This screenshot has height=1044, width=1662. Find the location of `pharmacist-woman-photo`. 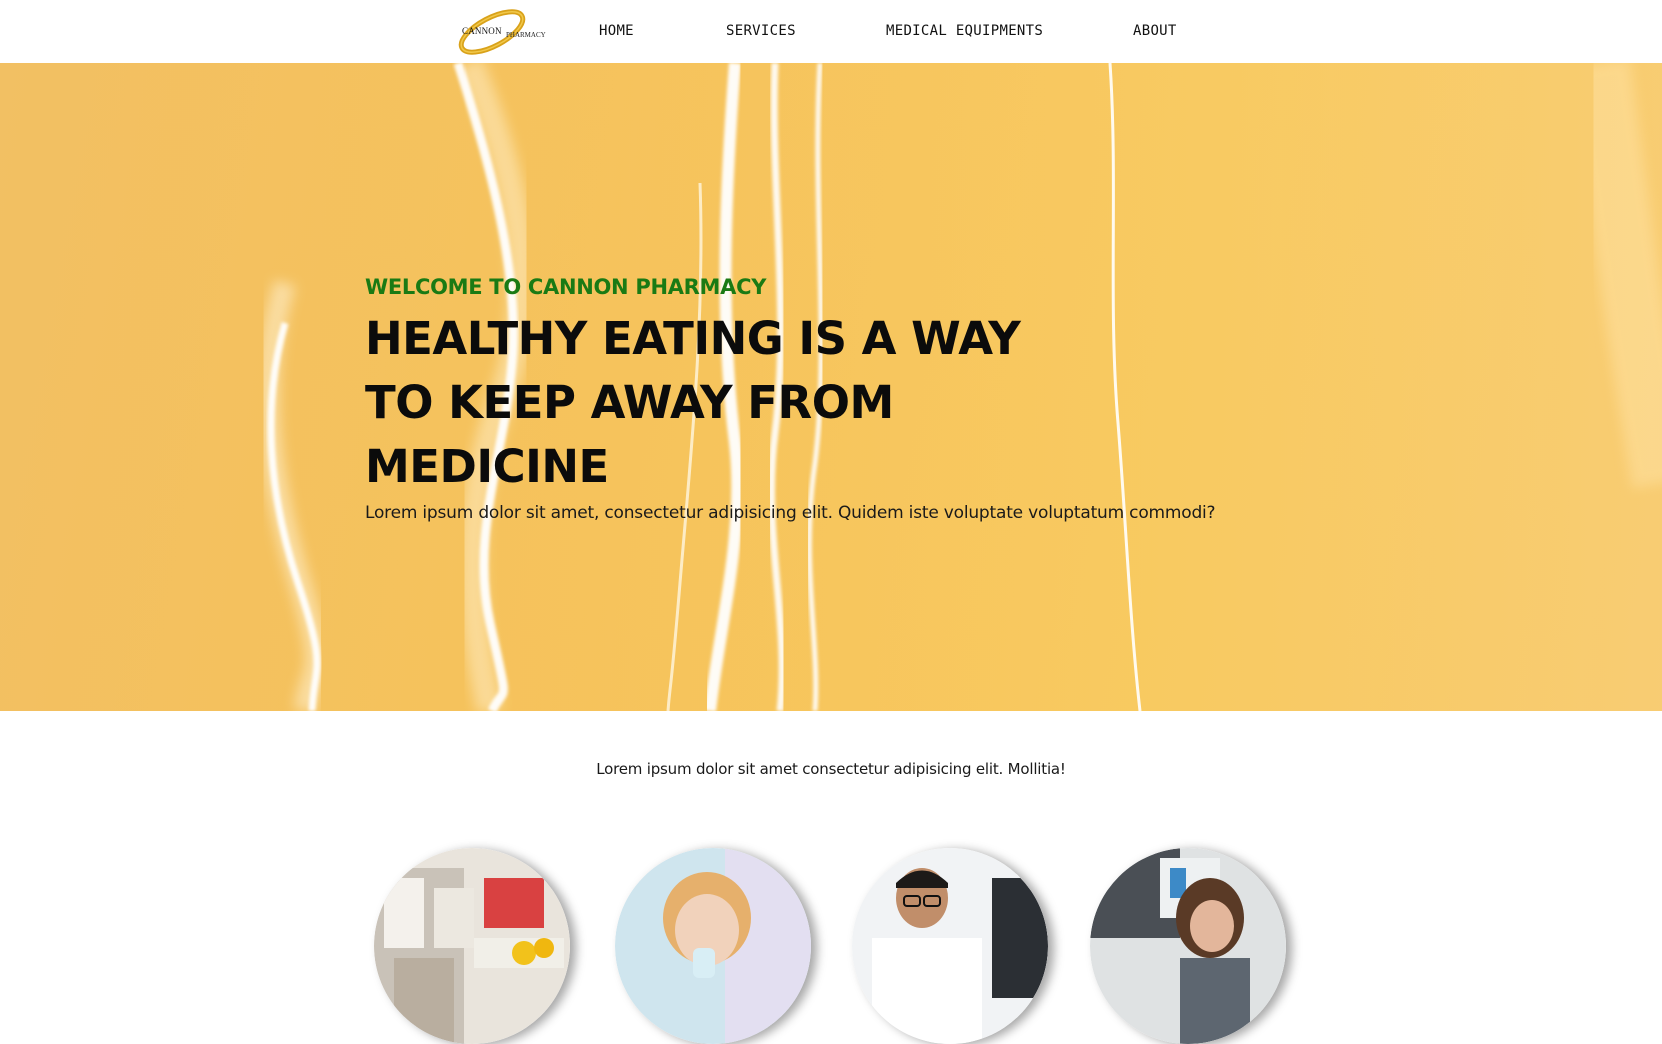

pharmacist-woman-photo is located at coordinates (1188, 946).